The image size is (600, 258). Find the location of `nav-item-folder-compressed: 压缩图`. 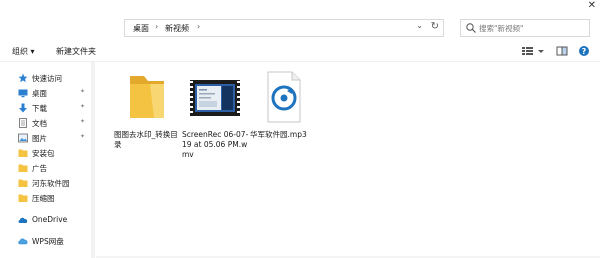

nav-item-folder-compressed: 压缩图 is located at coordinates (55, 198).